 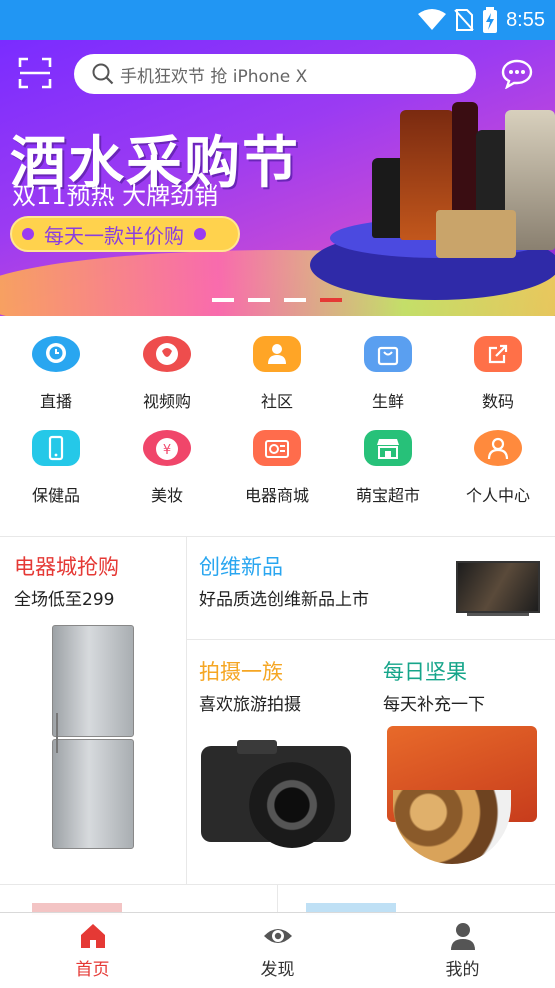 What do you see at coordinates (476, 234) in the screenshot?
I see `bottle-image` at bounding box center [476, 234].